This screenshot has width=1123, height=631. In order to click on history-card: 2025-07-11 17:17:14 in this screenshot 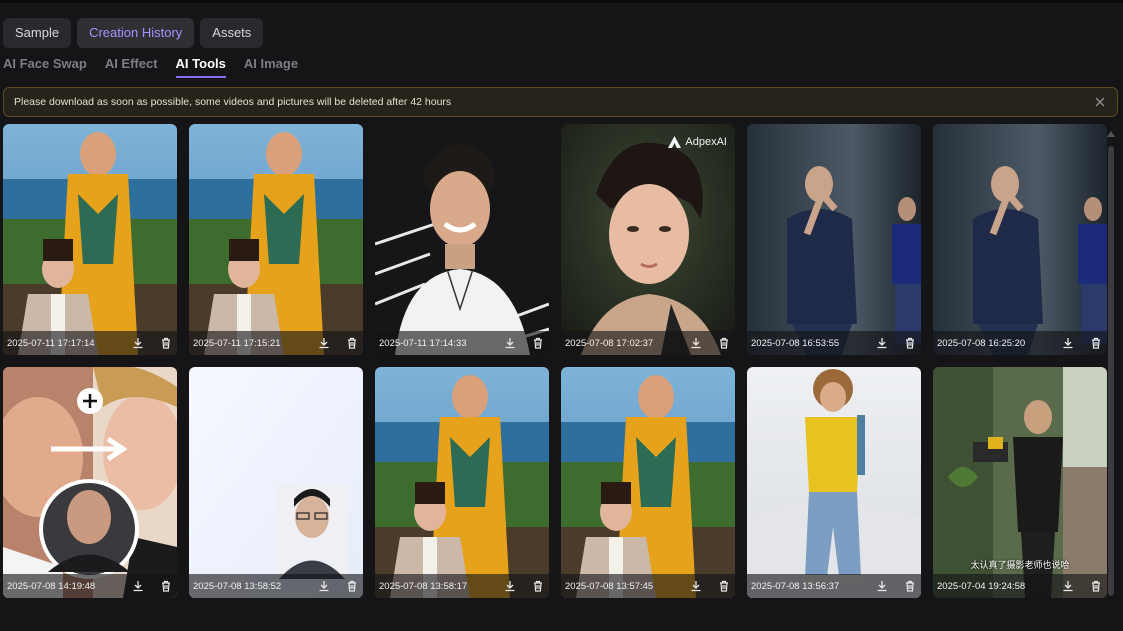, I will do `click(90, 239)`.